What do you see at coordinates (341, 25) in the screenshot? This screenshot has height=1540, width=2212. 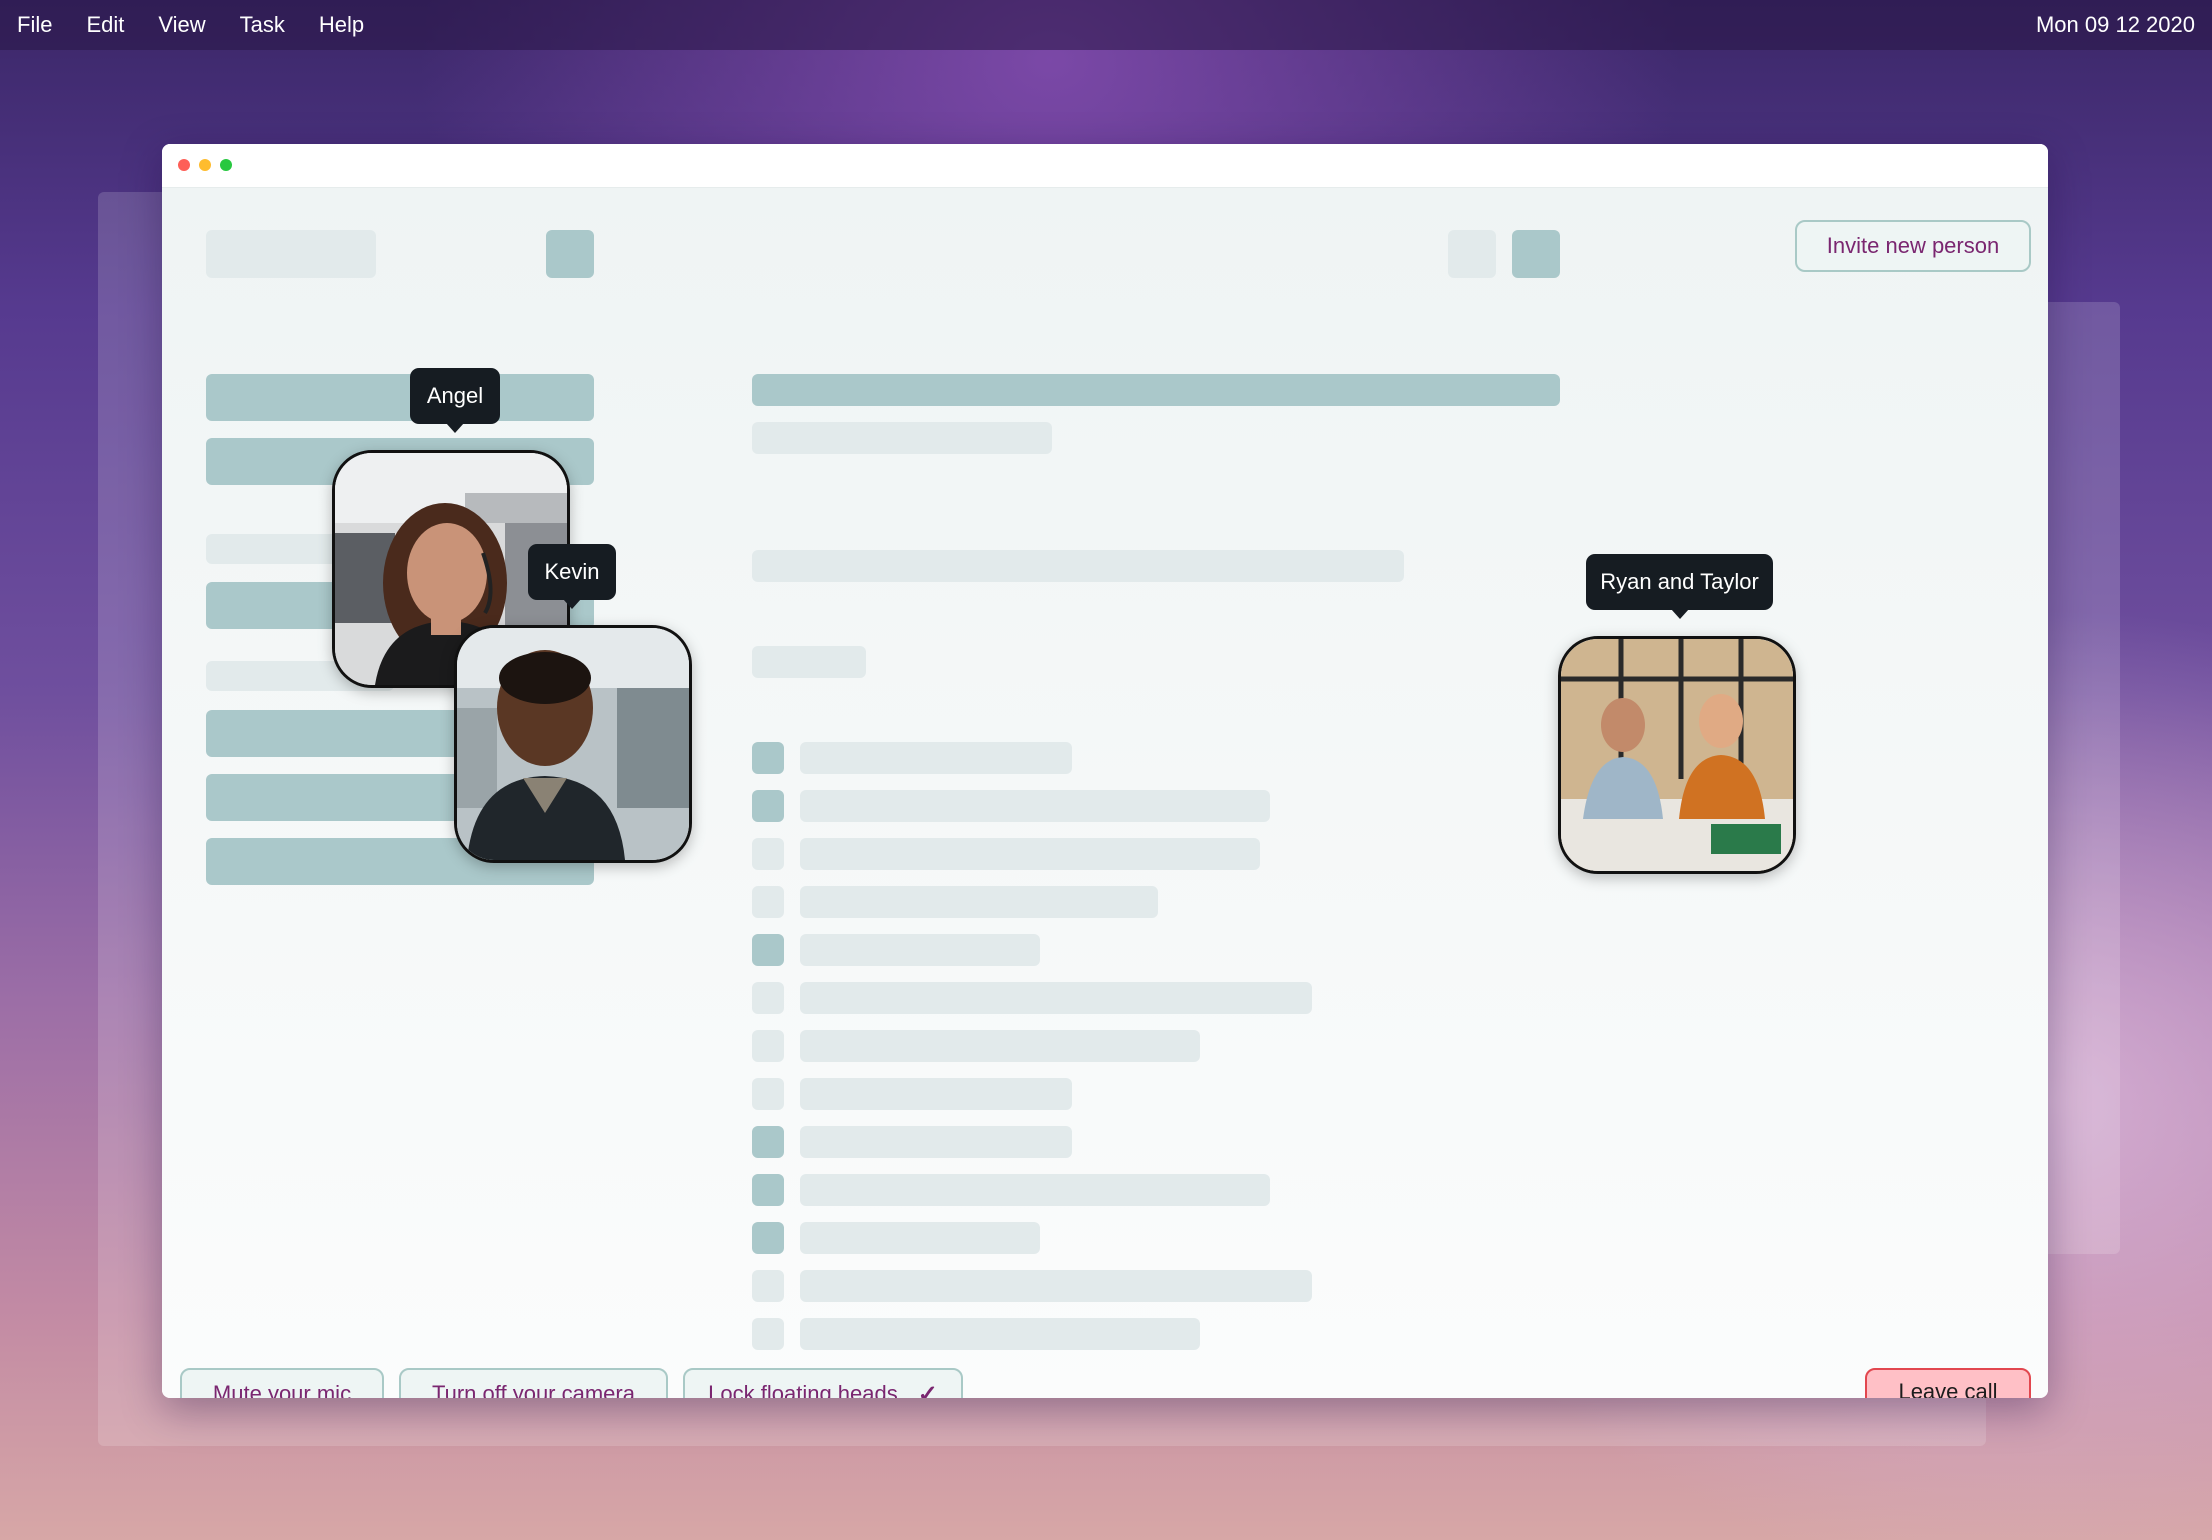 I see `menu-help: Help` at bounding box center [341, 25].